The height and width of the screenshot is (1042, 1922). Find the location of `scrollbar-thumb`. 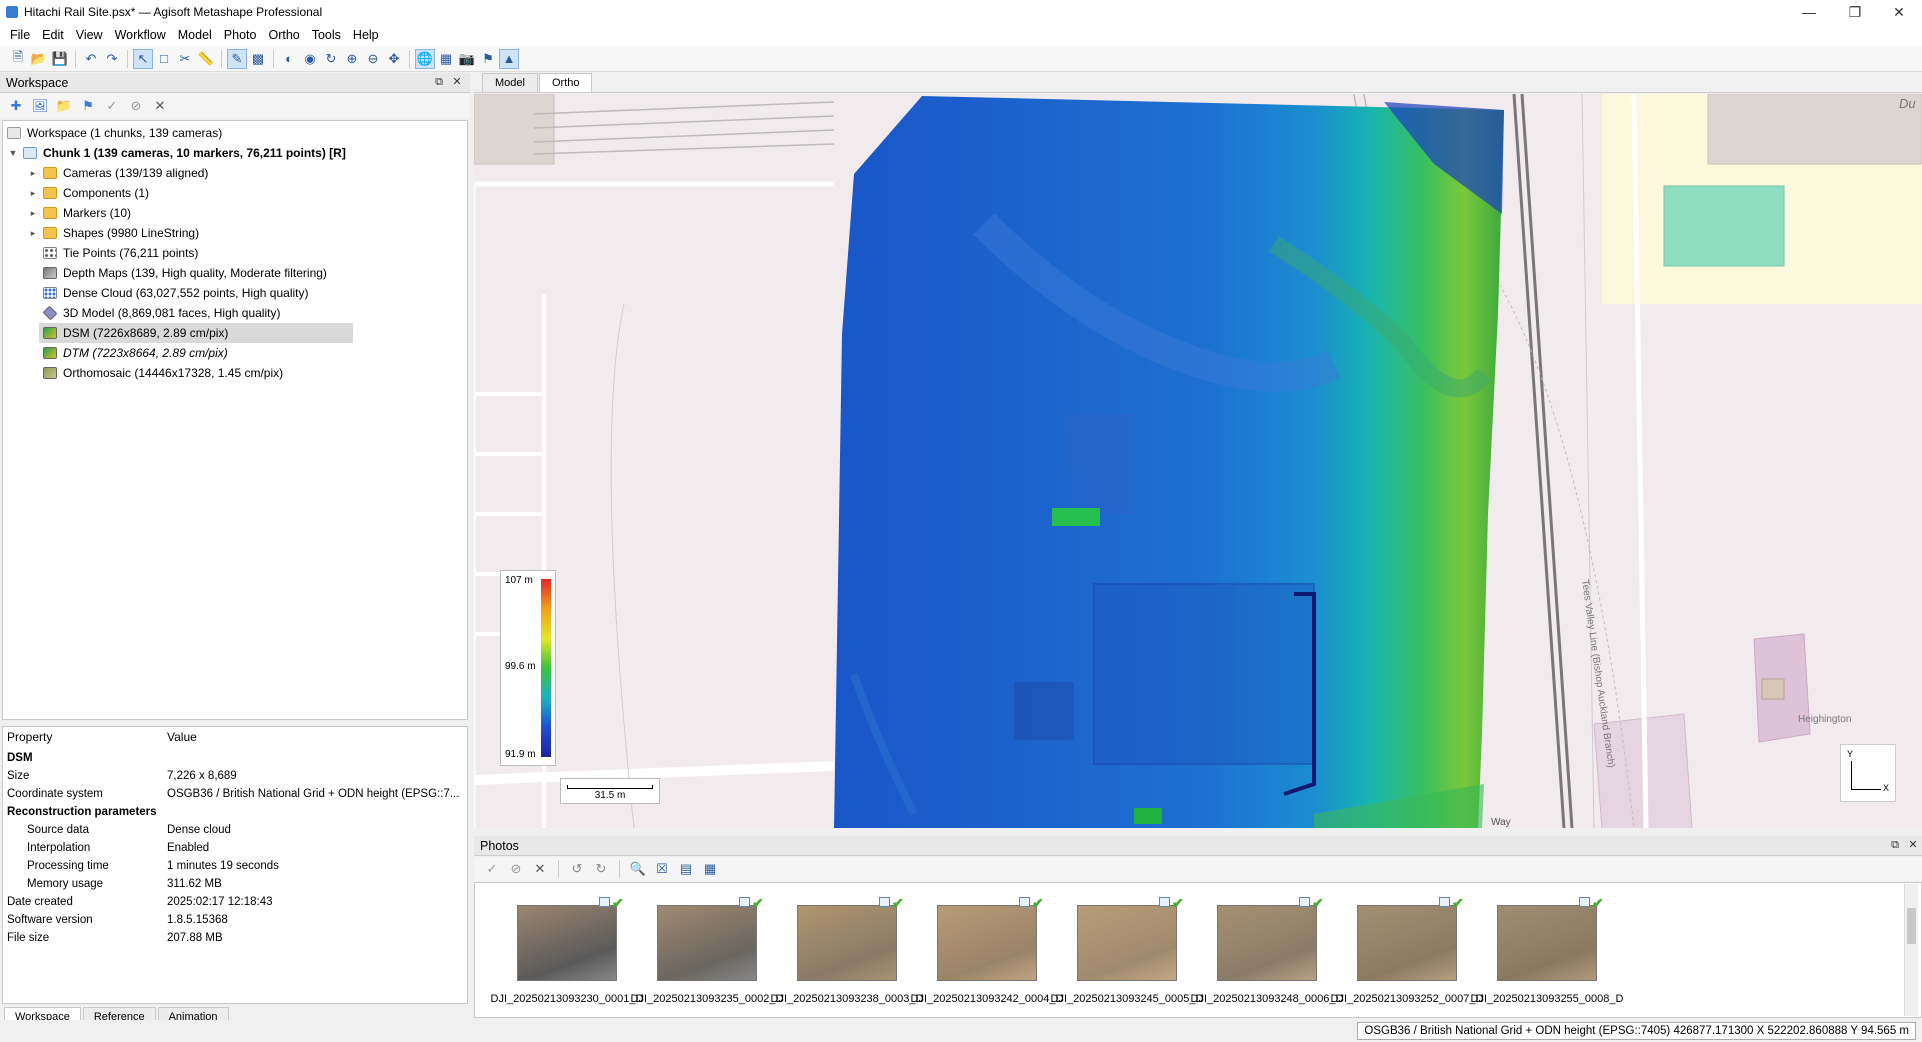

scrollbar-thumb is located at coordinates (1911, 926).